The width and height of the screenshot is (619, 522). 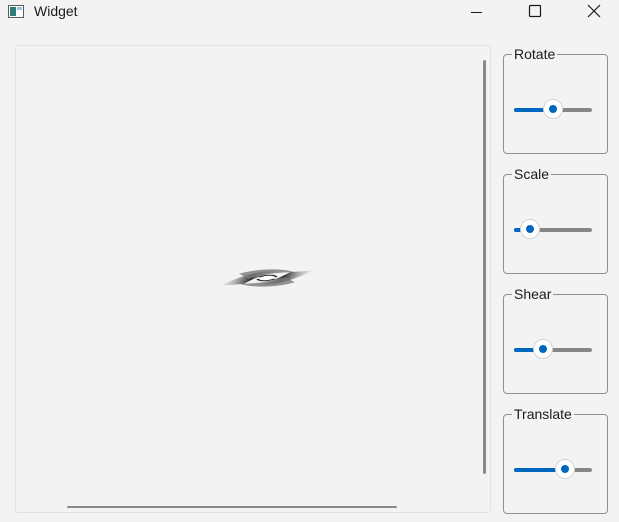 What do you see at coordinates (309, 12) in the screenshot?
I see `title-bar: Widget` at bounding box center [309, 12].